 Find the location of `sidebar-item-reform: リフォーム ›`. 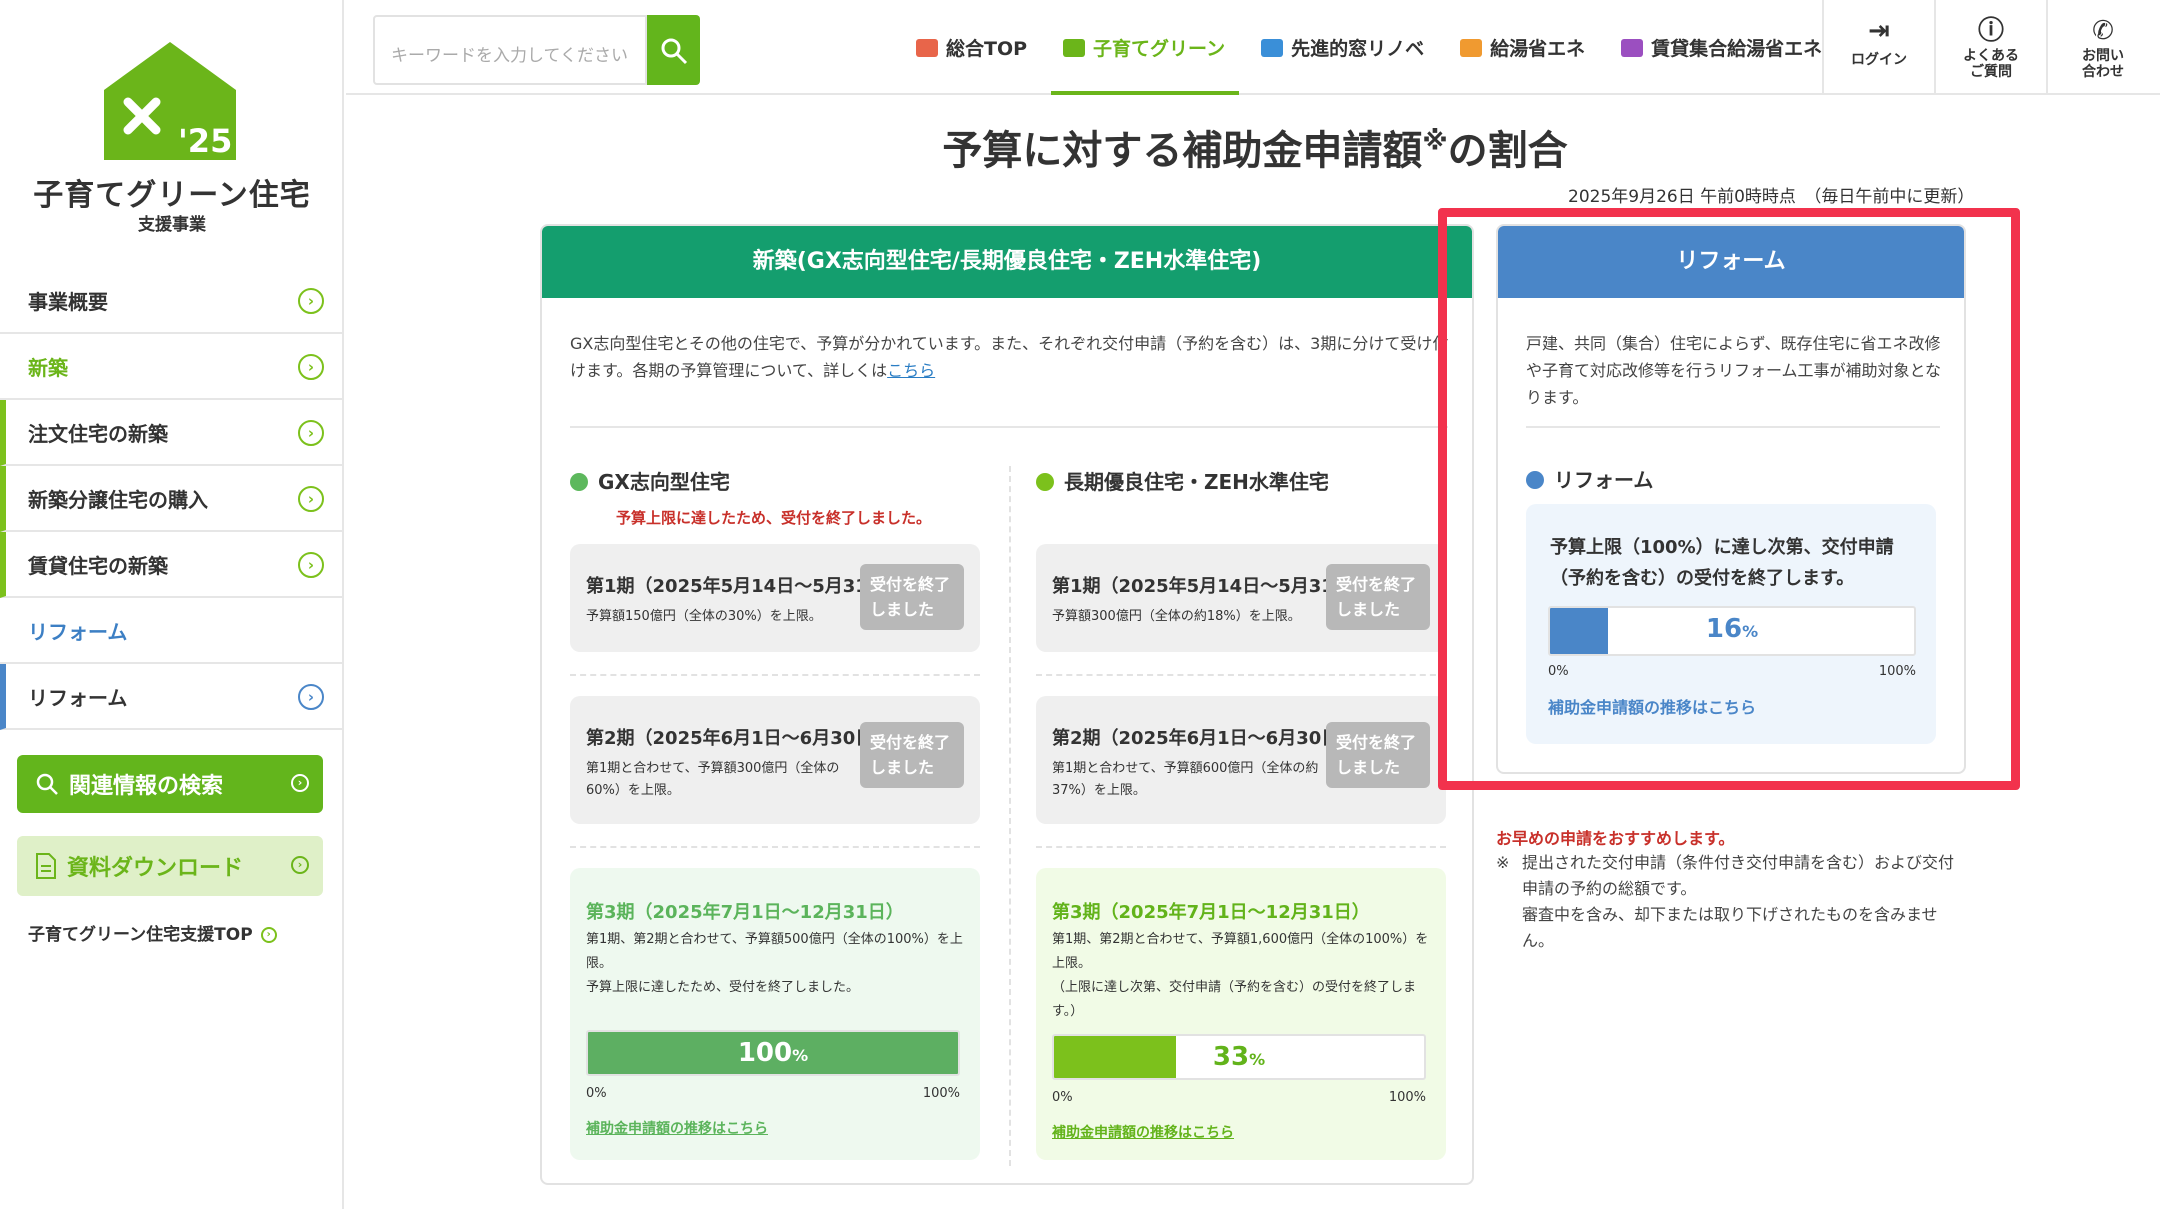

sidebar-item-reform: リフォーム › is located at coordinates (172, 697).